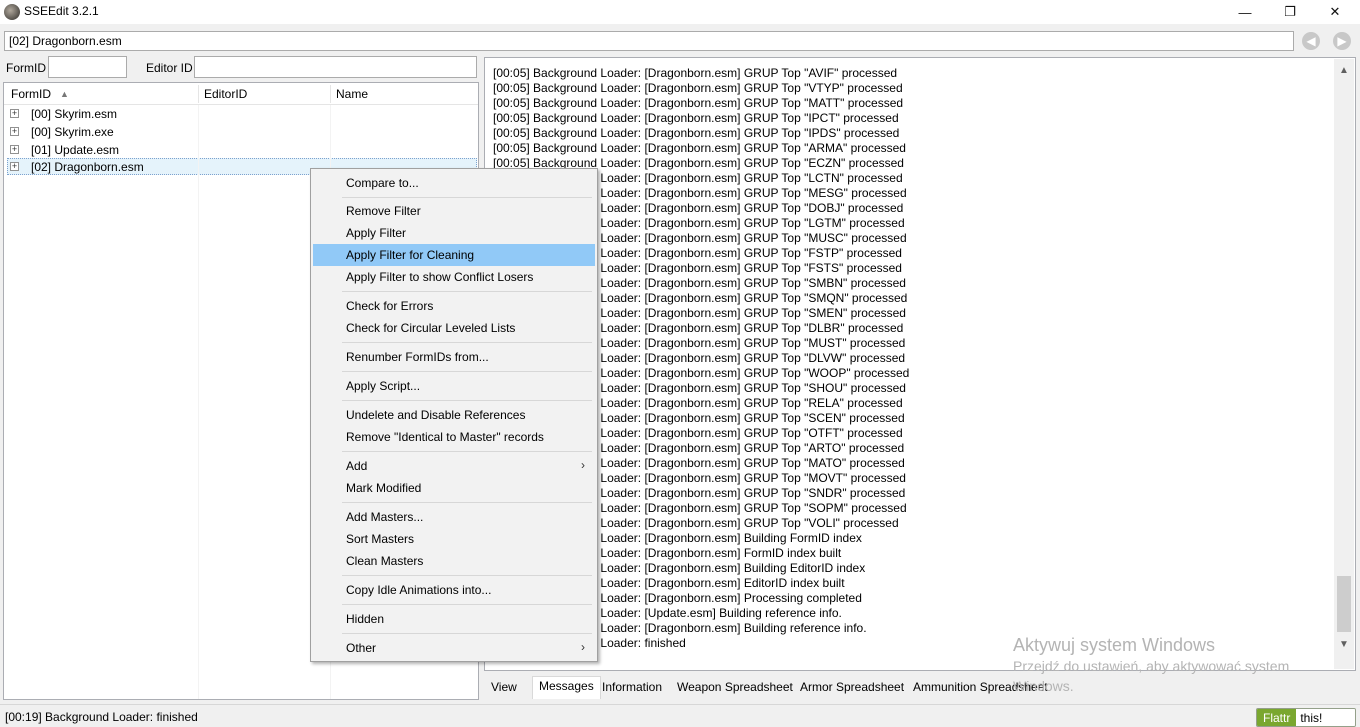 The image size is (1360, 727). What do you see at coordinates (101, 717) in the screenshot?
I see `status-text: [00:19] Background Loader: finished` at bounding box center [101, 717].